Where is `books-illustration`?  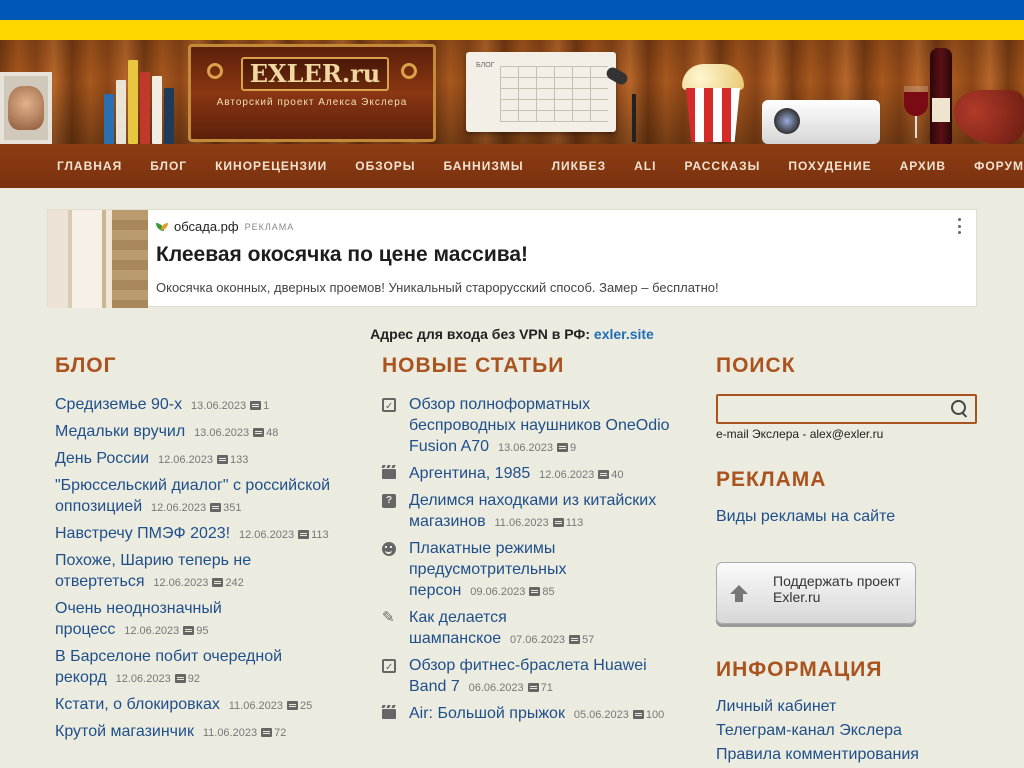 books-illustration is located at coordinates (139, 102).